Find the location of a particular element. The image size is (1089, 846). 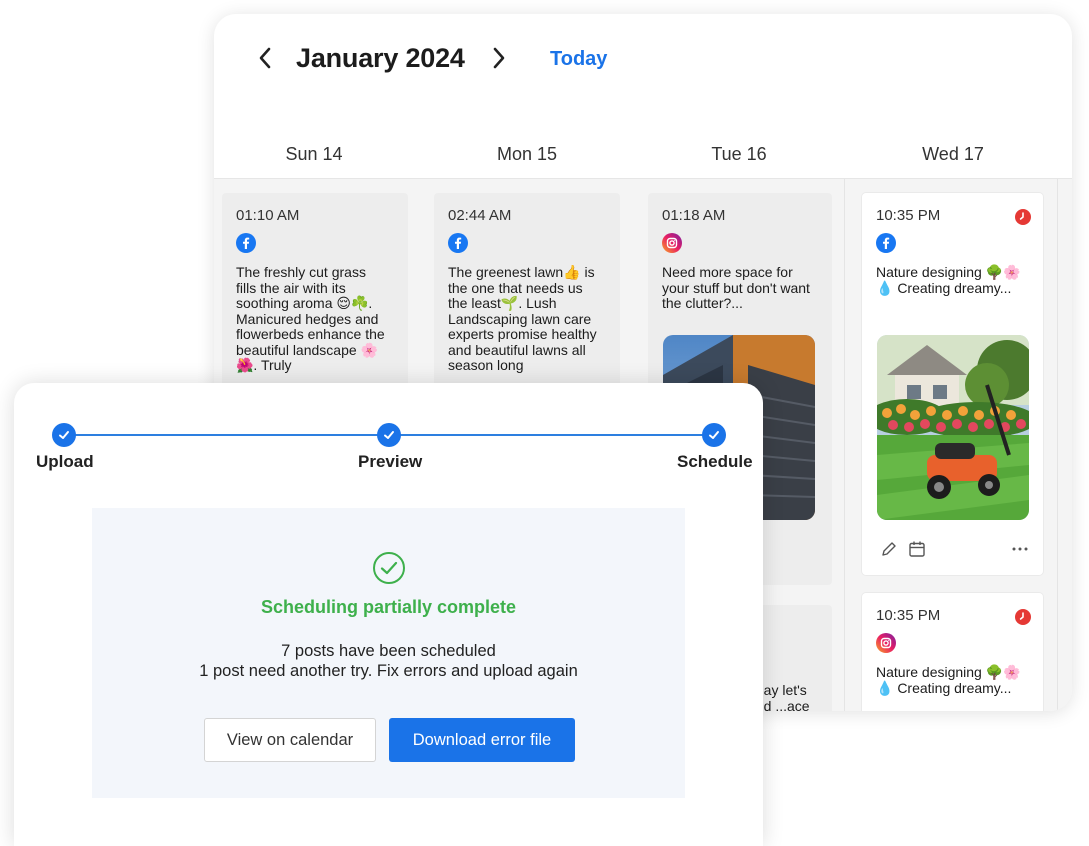

post-text: ...ay let's ...d ...ace is located at coordinates (781, 696).